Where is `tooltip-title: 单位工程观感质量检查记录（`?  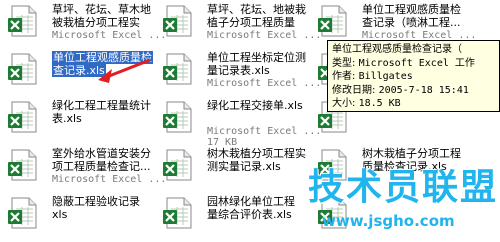
tooltip-title: 单位工程观感质量检查记录（ is located at coordinates (397, 49).